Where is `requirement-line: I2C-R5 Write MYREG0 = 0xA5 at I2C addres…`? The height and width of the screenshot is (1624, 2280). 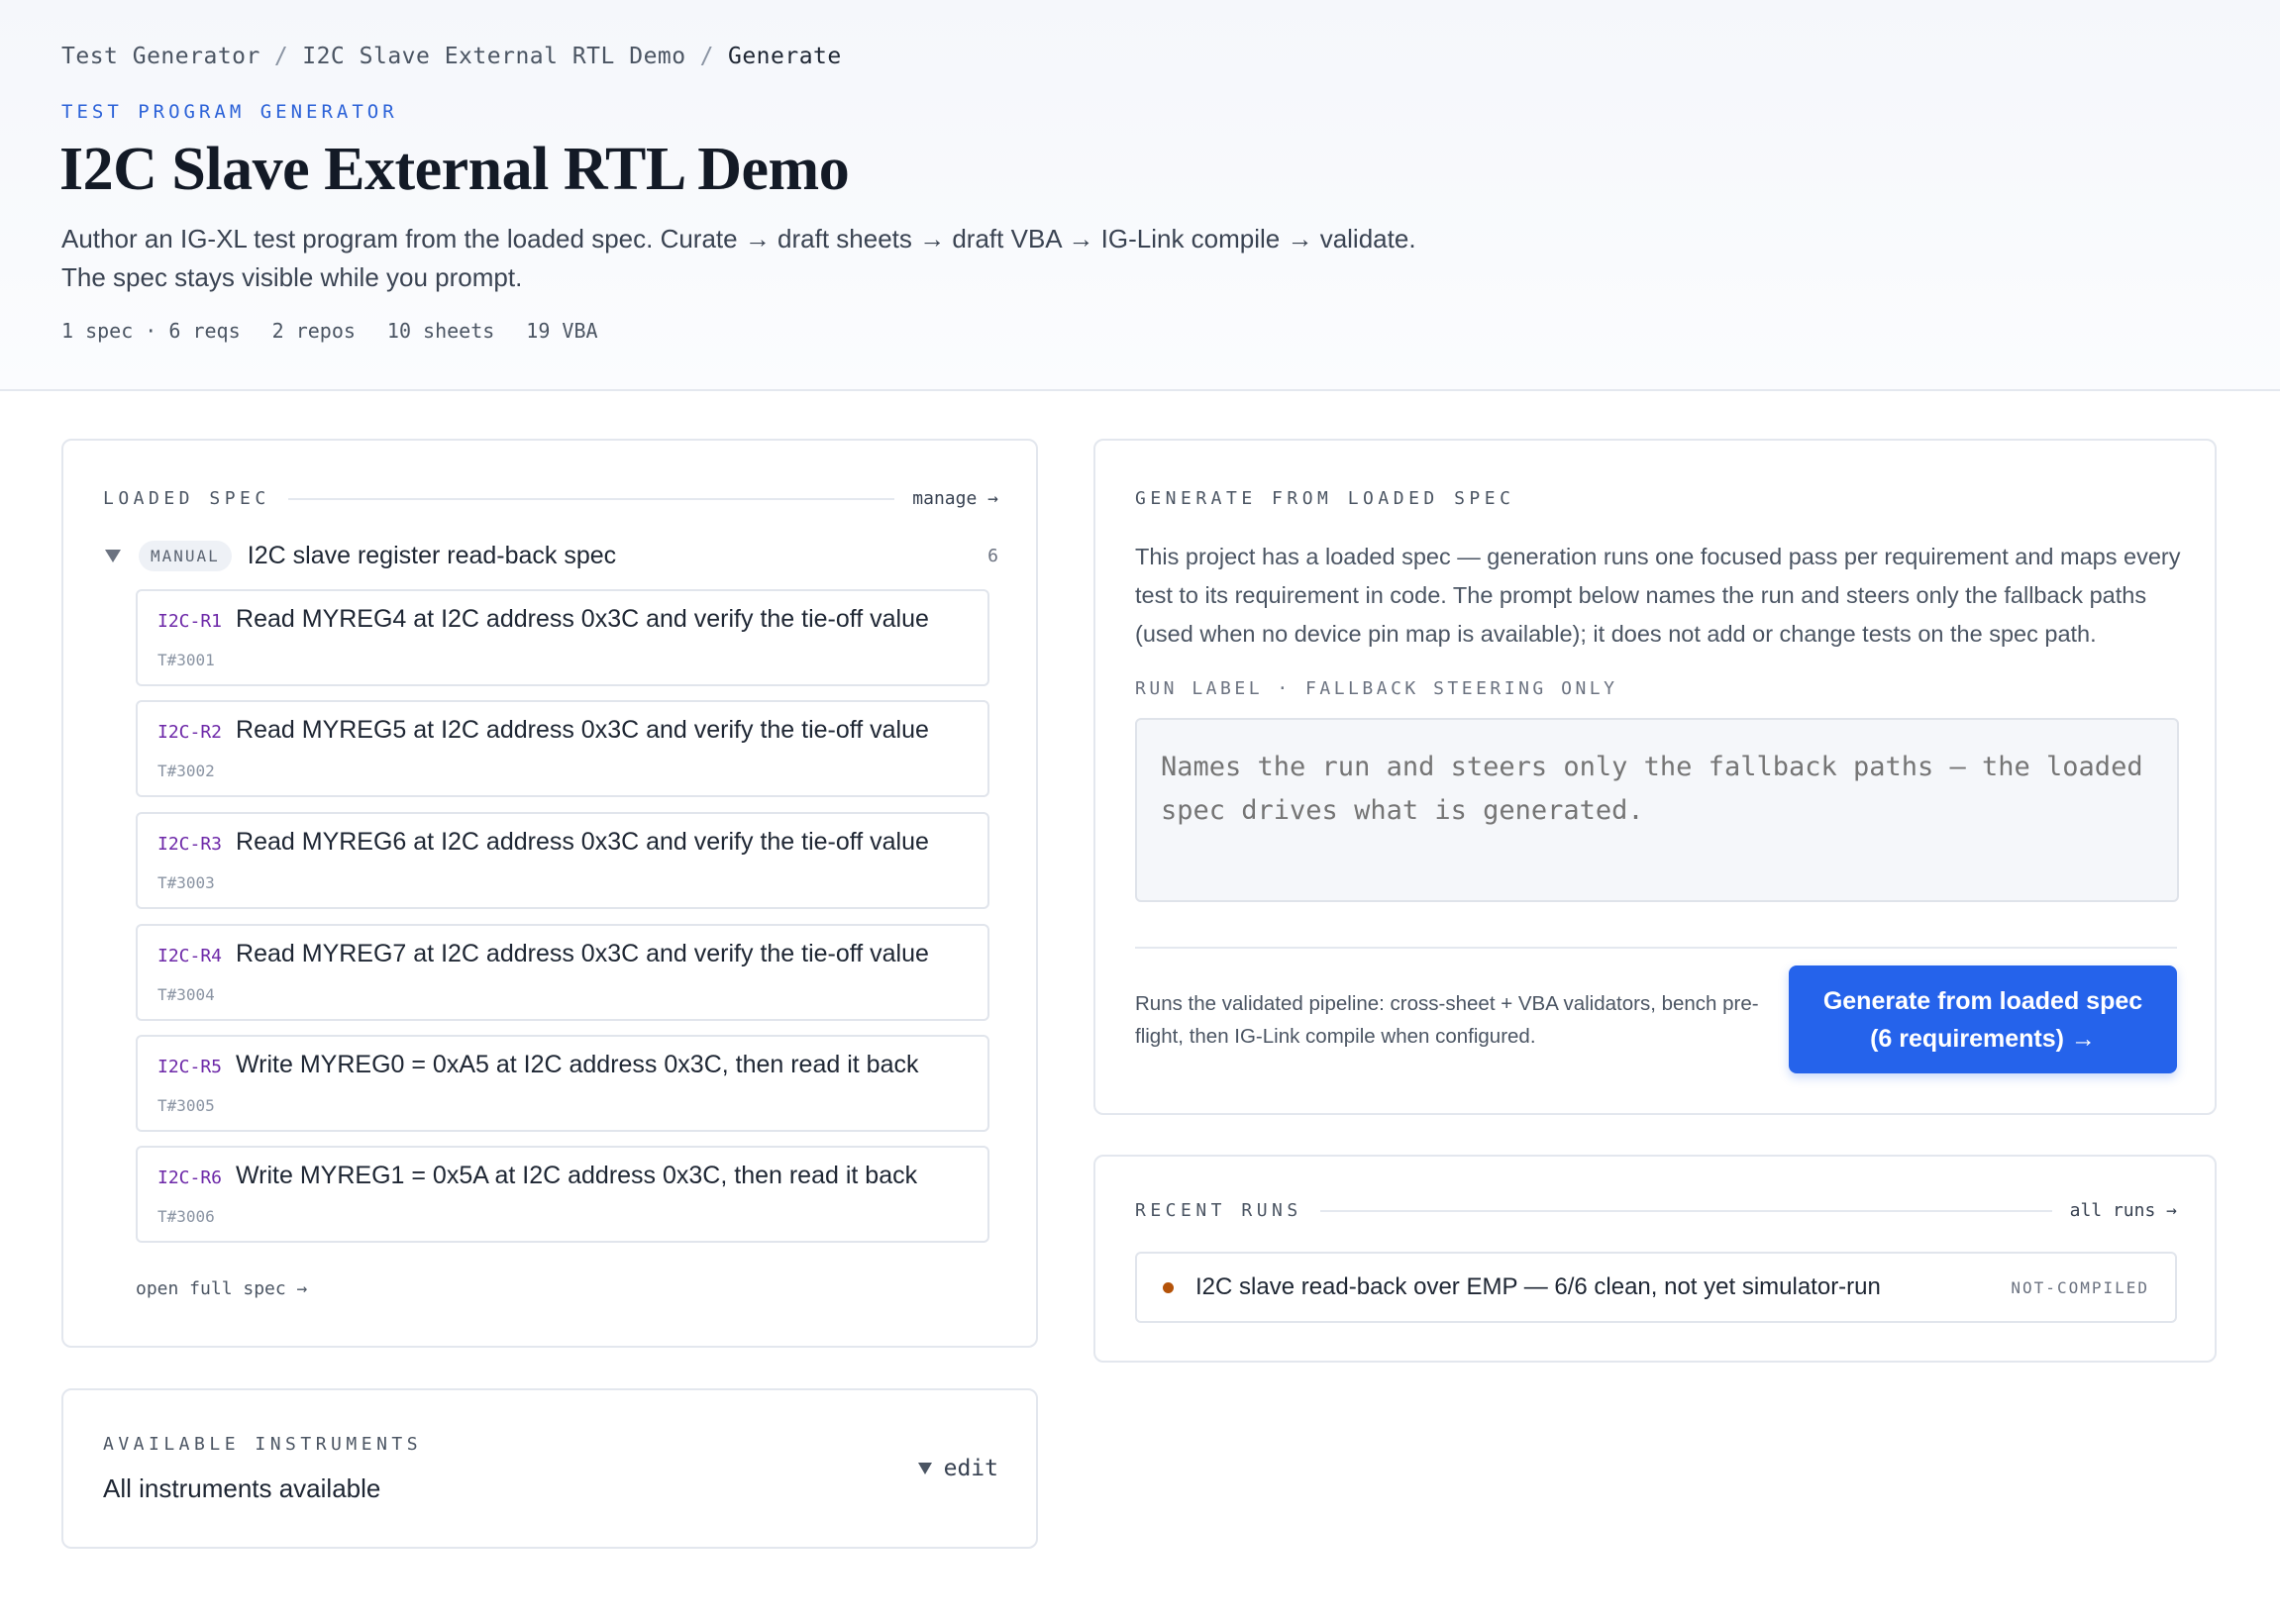 requirement-line: I2C-R5 Write MYREG0 = 0xA5 at I2C addres… is located at coordinates (537, 1065).